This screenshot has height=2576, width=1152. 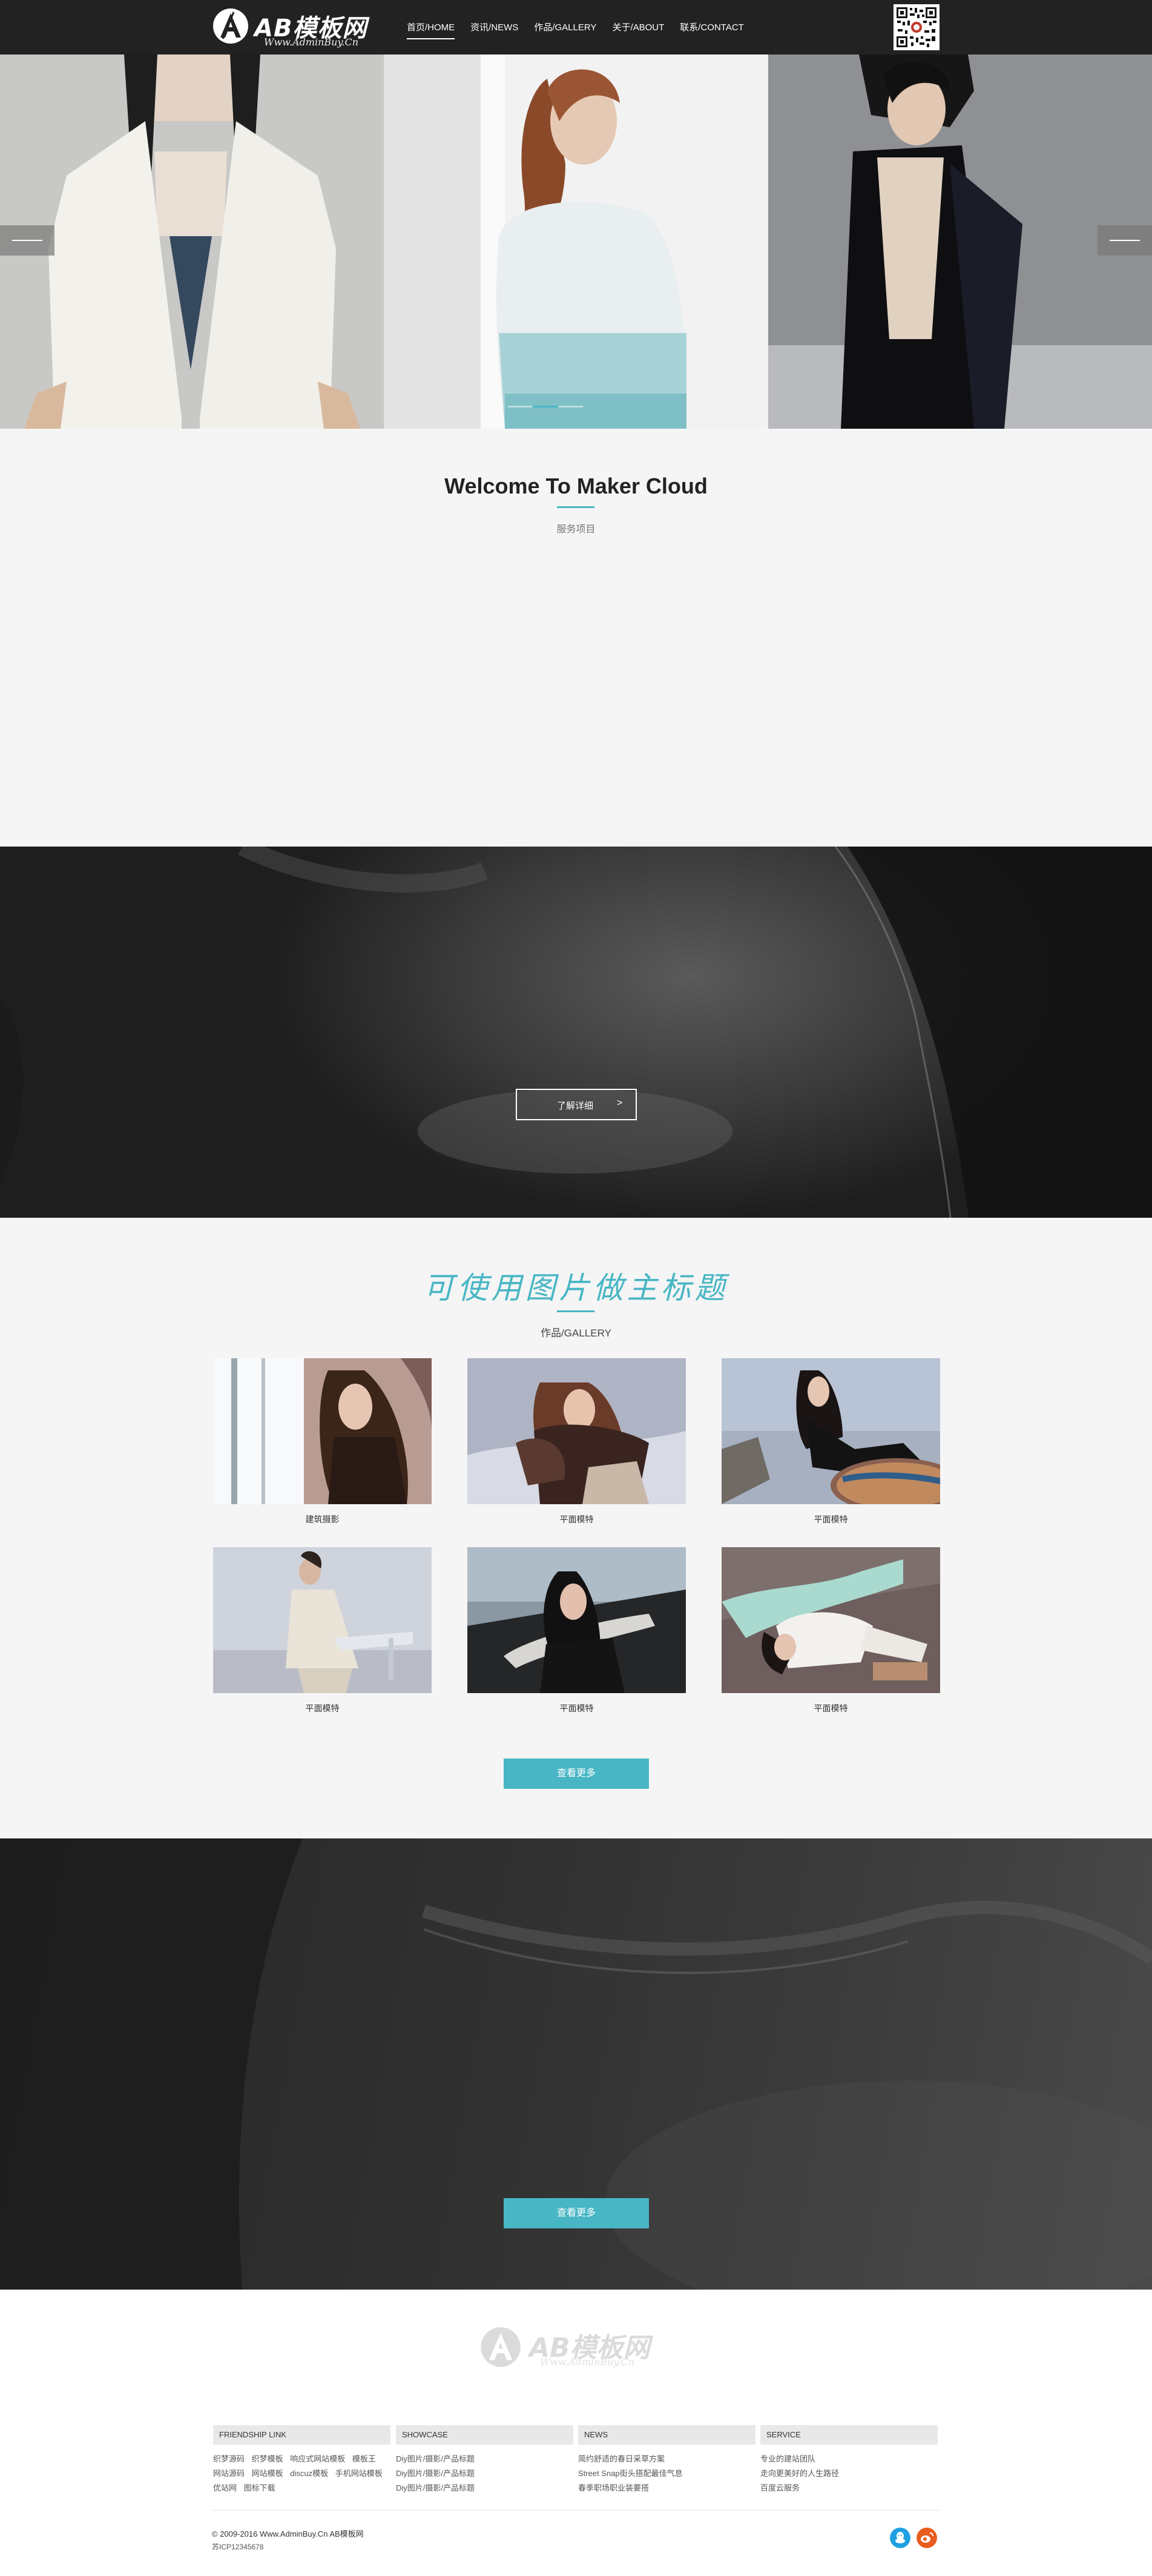 What do you see at coordinates (546, 407) in the screenshot?
I see `carousel-dot-active` at bounding box center [546, 407].